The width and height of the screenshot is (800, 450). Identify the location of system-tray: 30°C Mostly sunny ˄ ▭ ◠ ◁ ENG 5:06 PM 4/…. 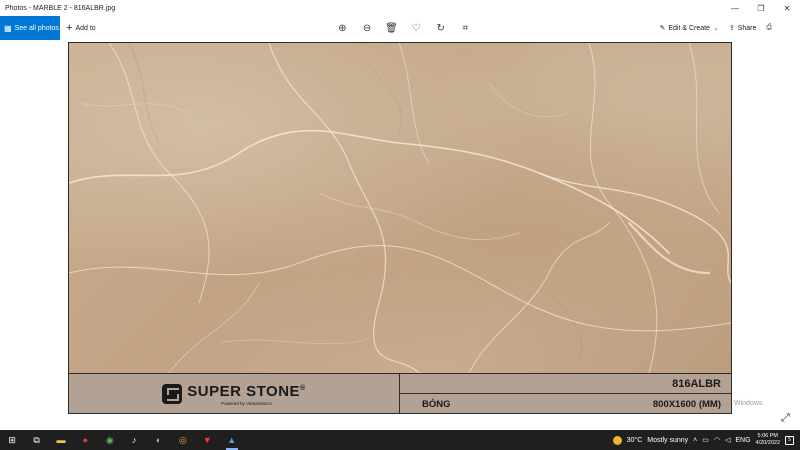
(706, 440).